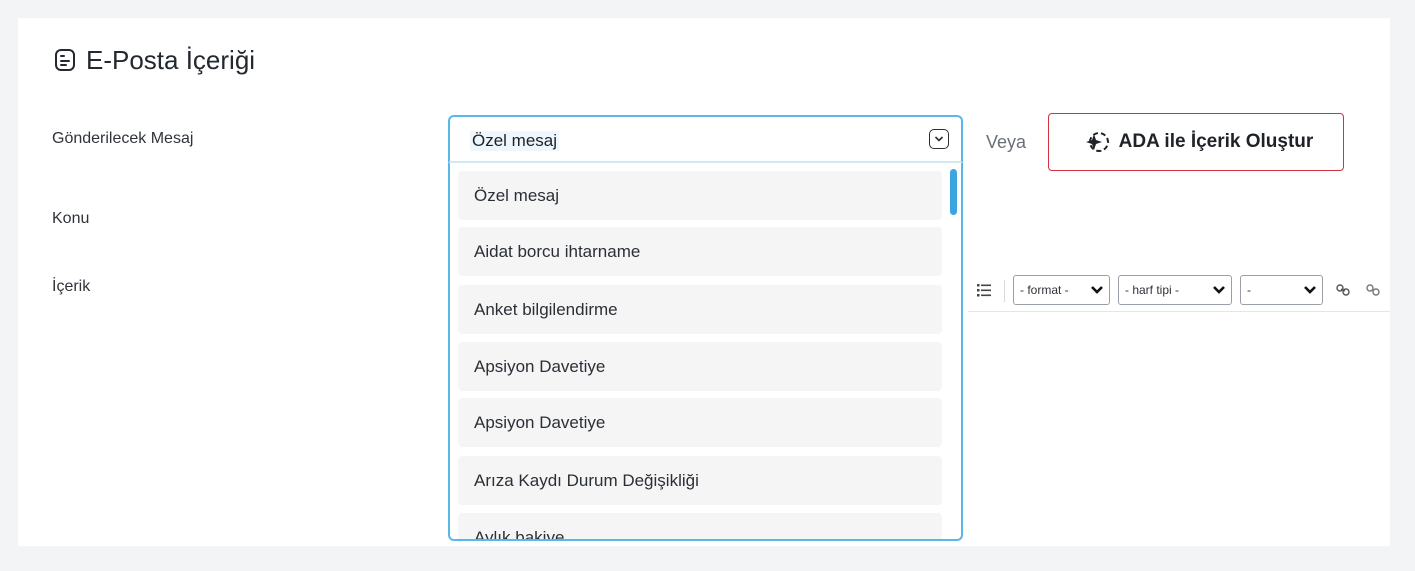  I want to click on toolbar-separator, so click(1004, 291).